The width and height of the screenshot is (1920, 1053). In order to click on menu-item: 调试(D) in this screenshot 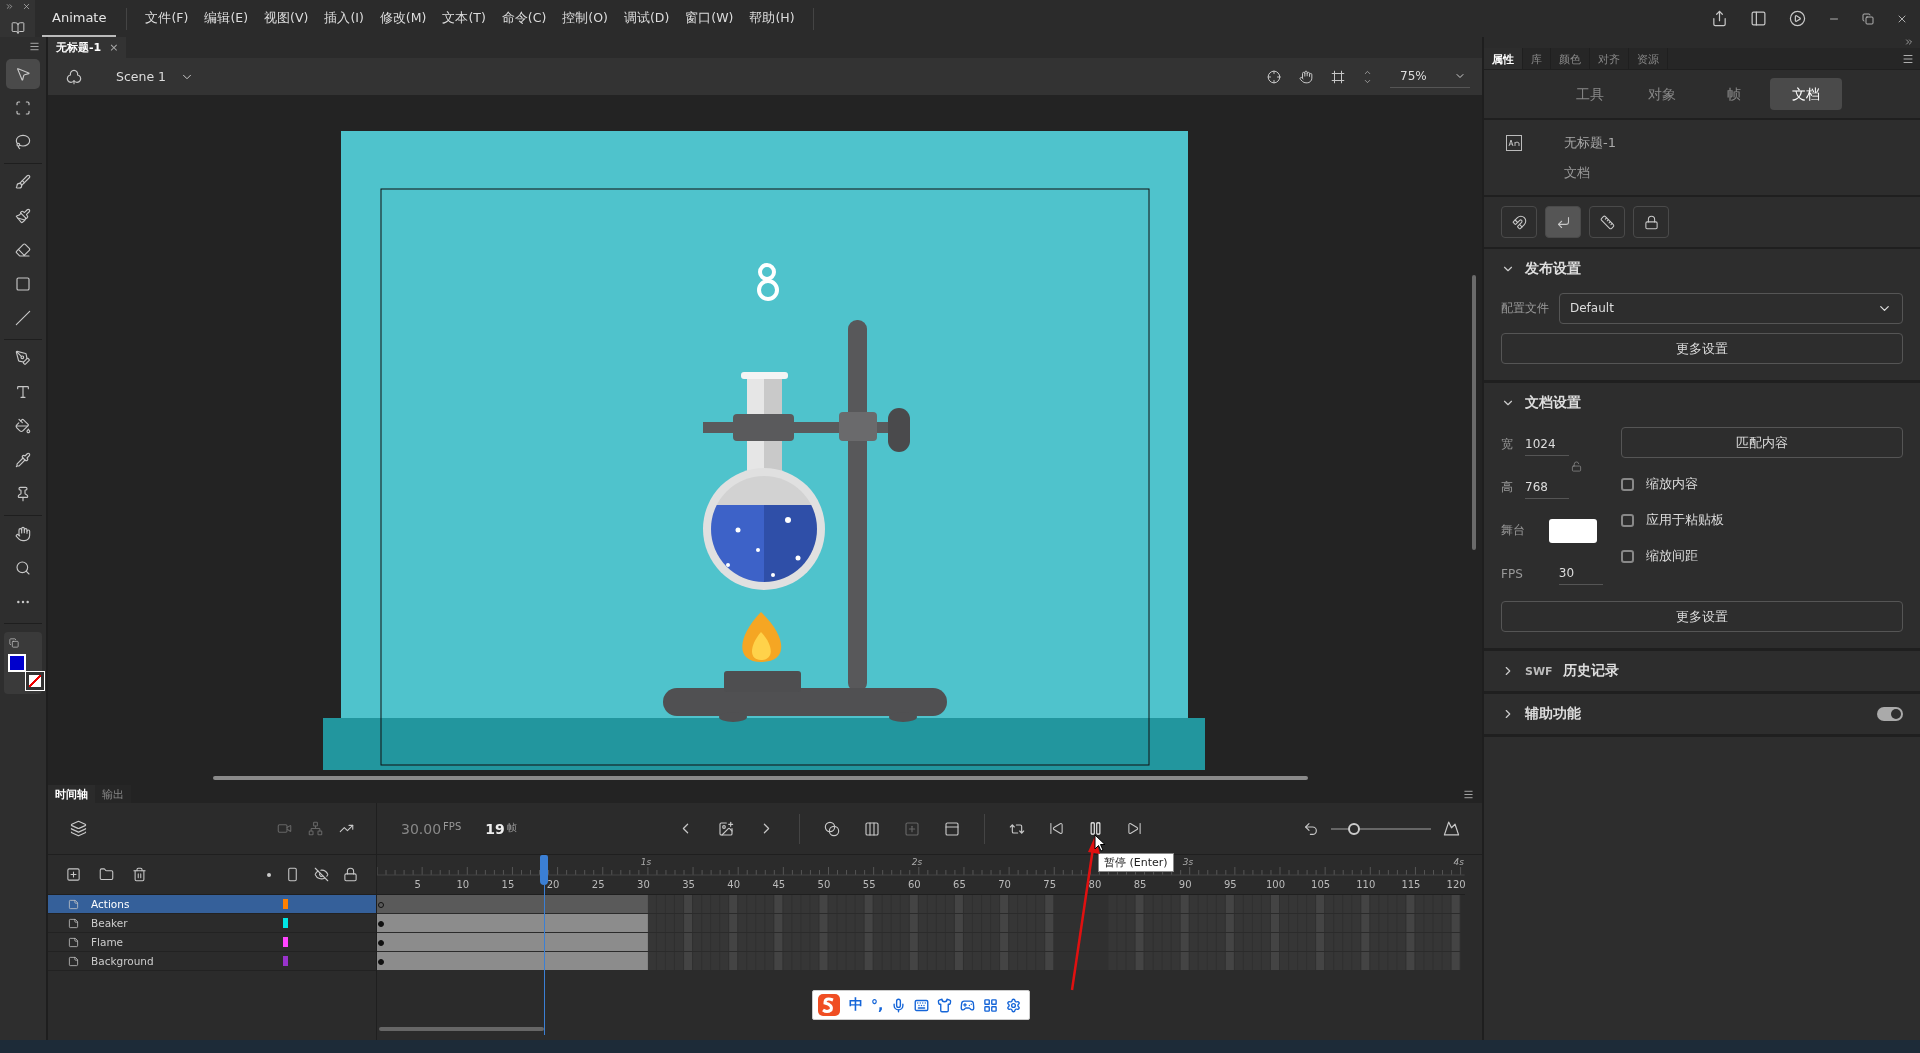, I will do `click(646, 18)`.